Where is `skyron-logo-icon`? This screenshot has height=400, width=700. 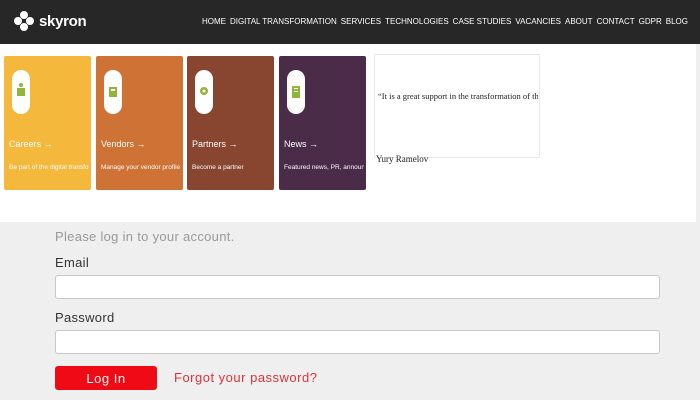
skyron-logo-icon is located at coordinates (24, 21).